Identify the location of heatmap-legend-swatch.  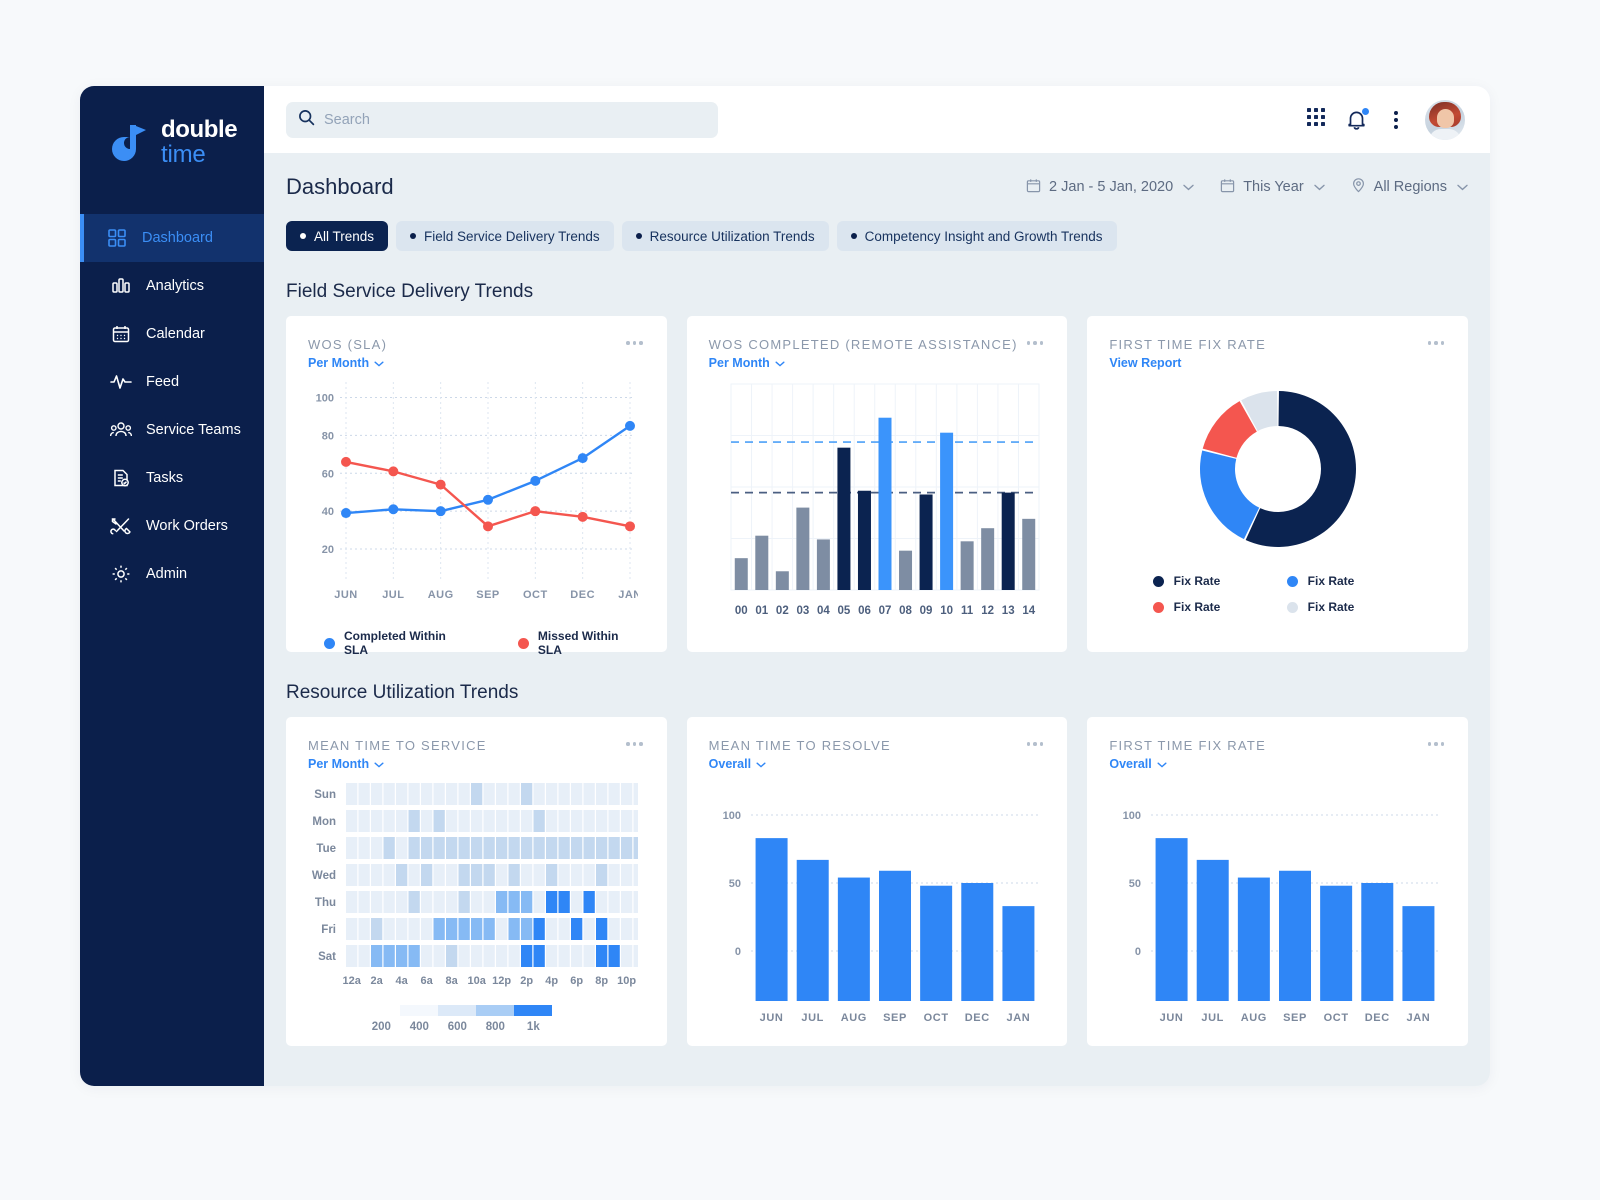
(495, 1010).